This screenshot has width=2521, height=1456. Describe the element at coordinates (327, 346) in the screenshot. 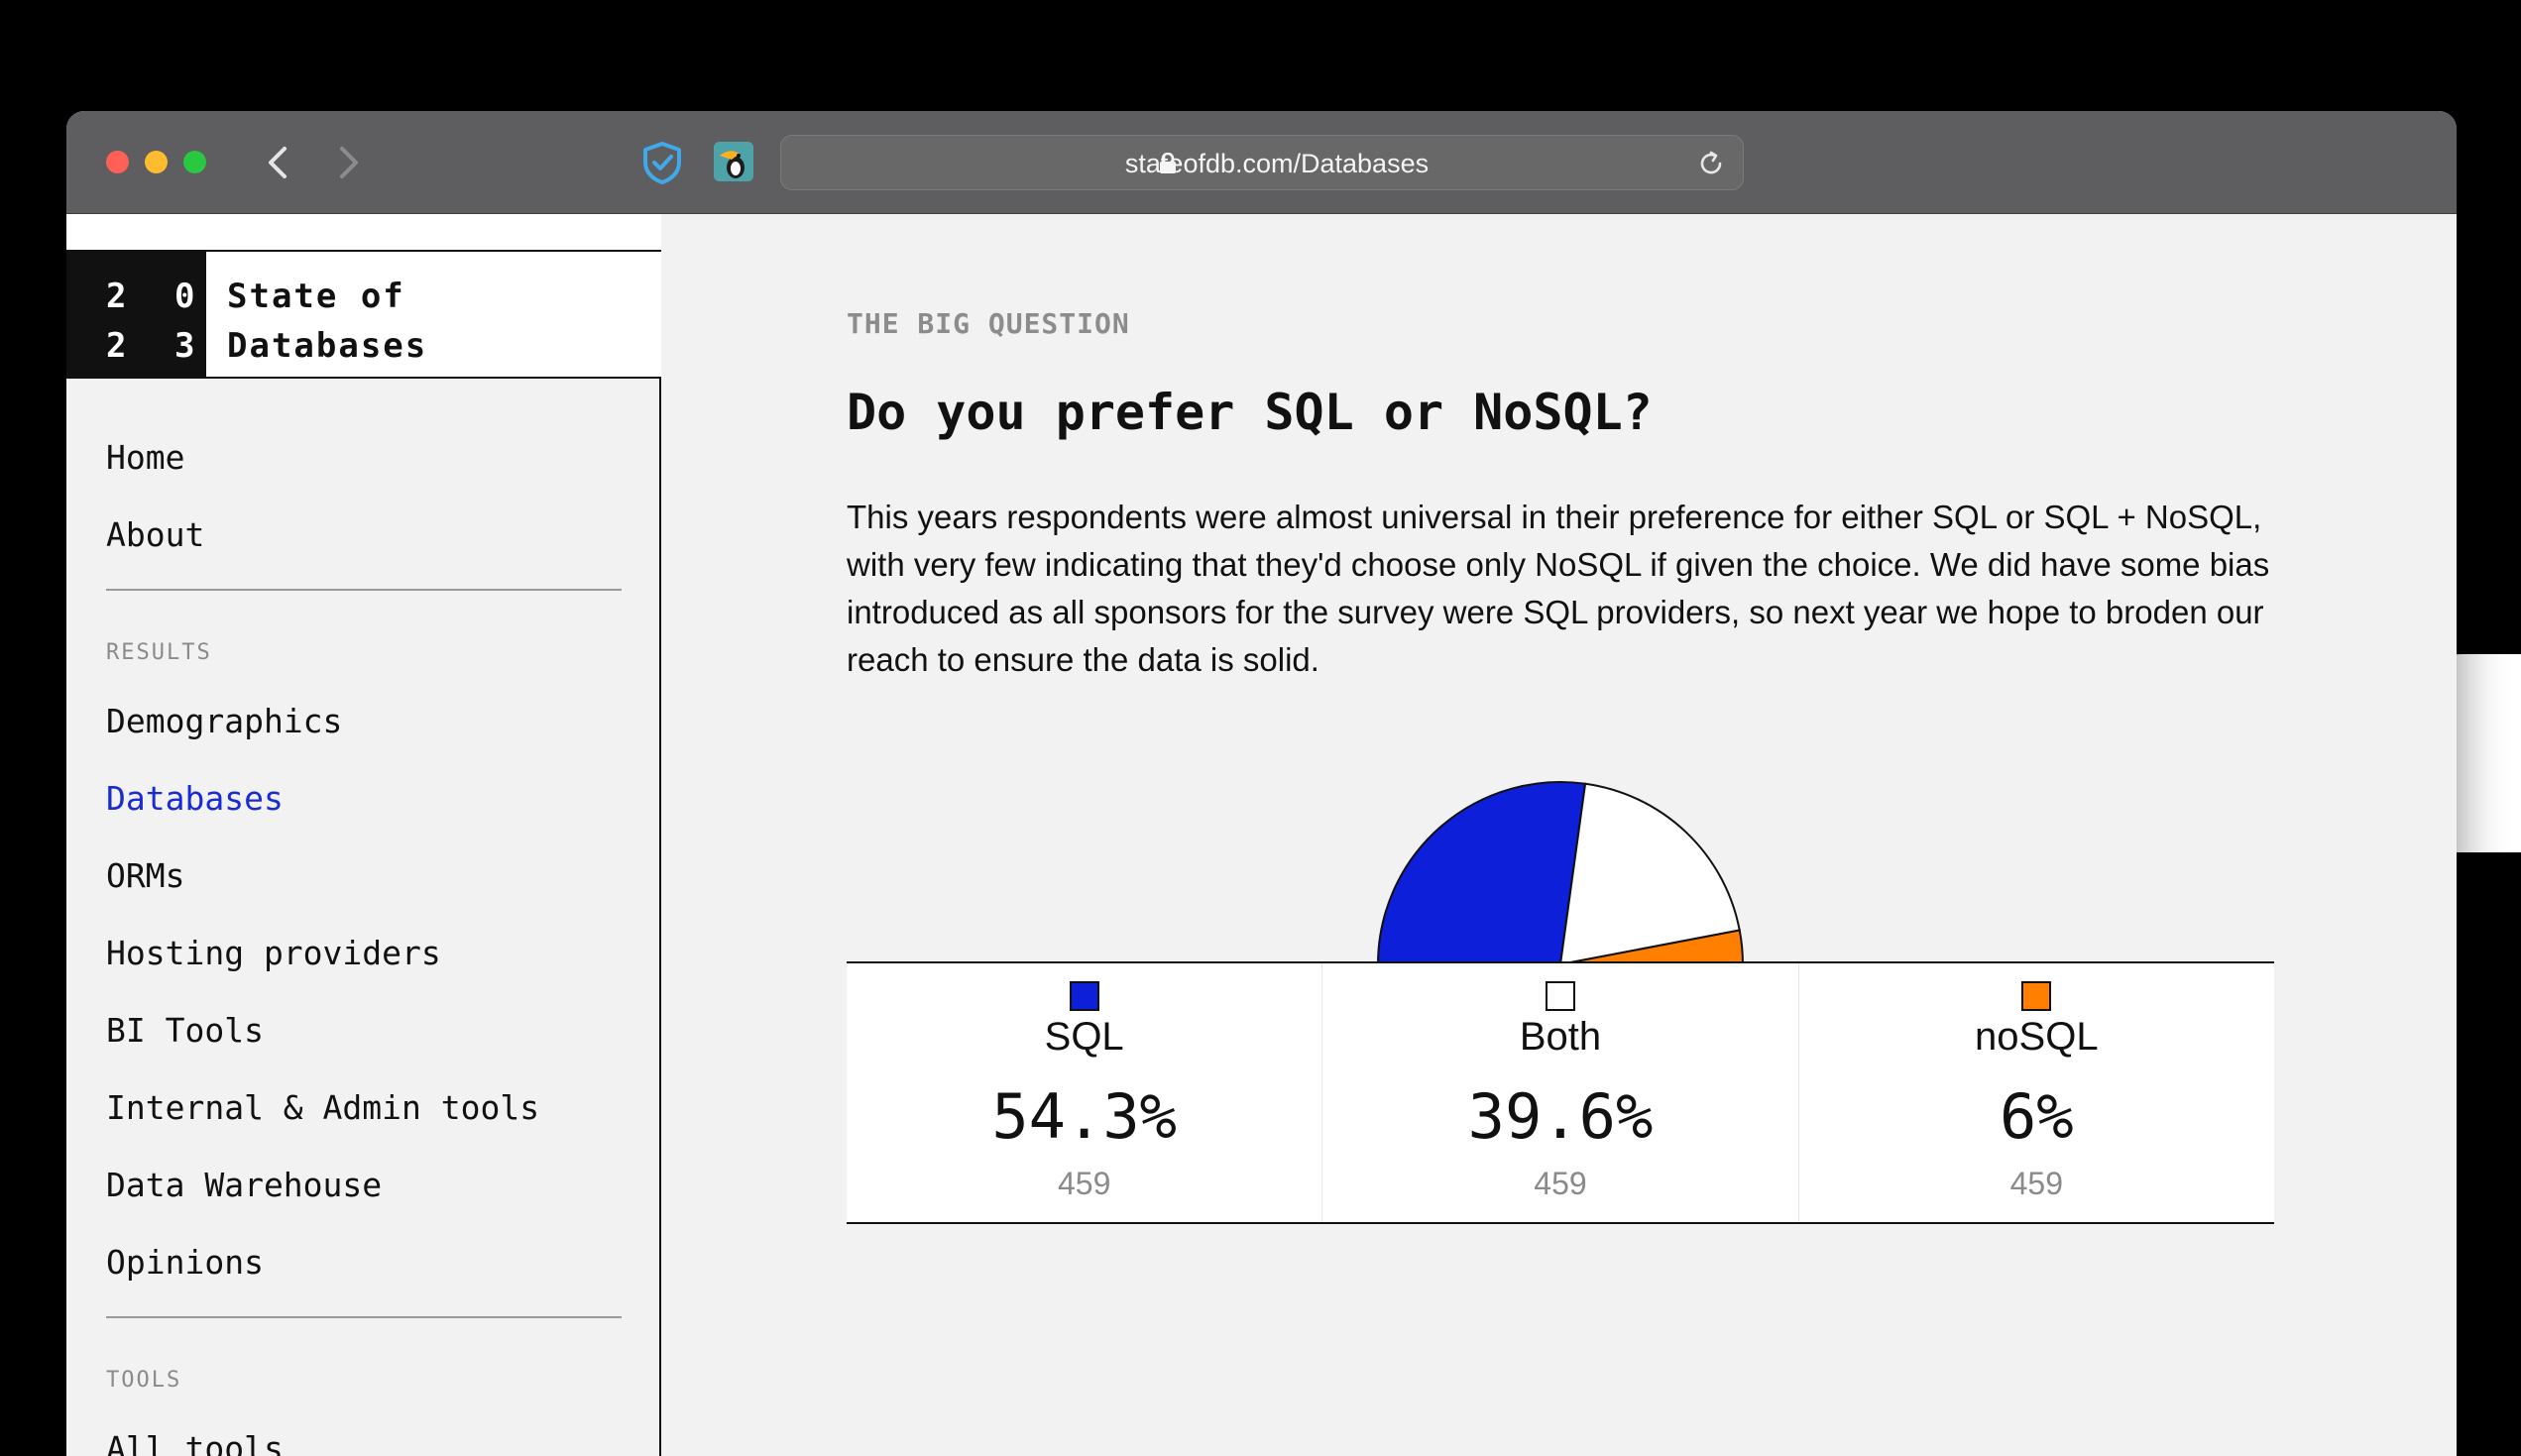

I see `brand-title-line2: Databases` at that location.